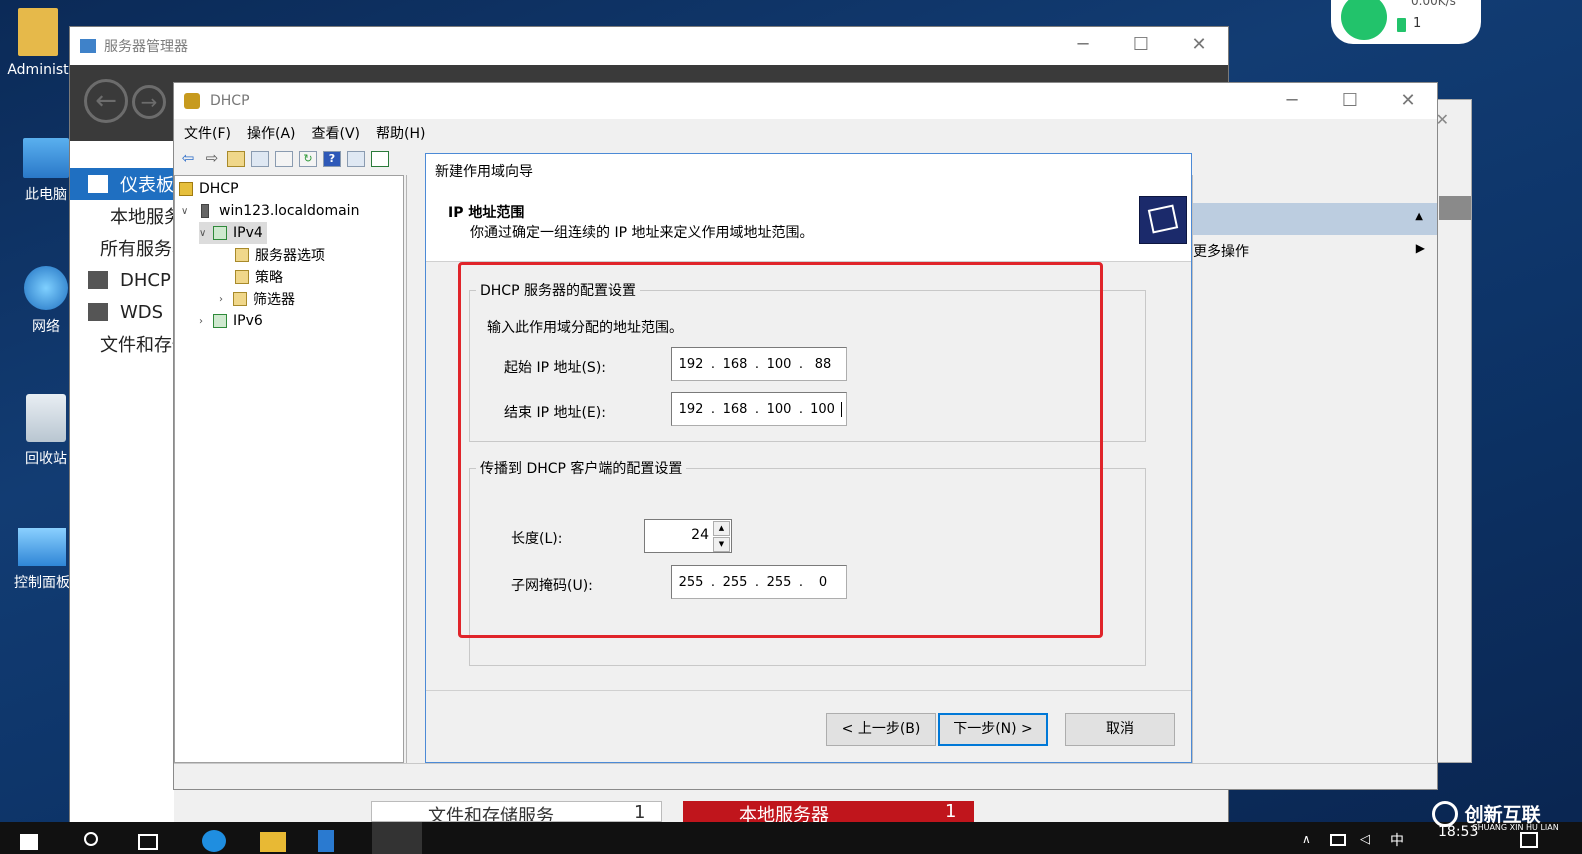 The height and width of the screenshot is (854, 1582). I want to click on task-view-icon, so click(148, 842).